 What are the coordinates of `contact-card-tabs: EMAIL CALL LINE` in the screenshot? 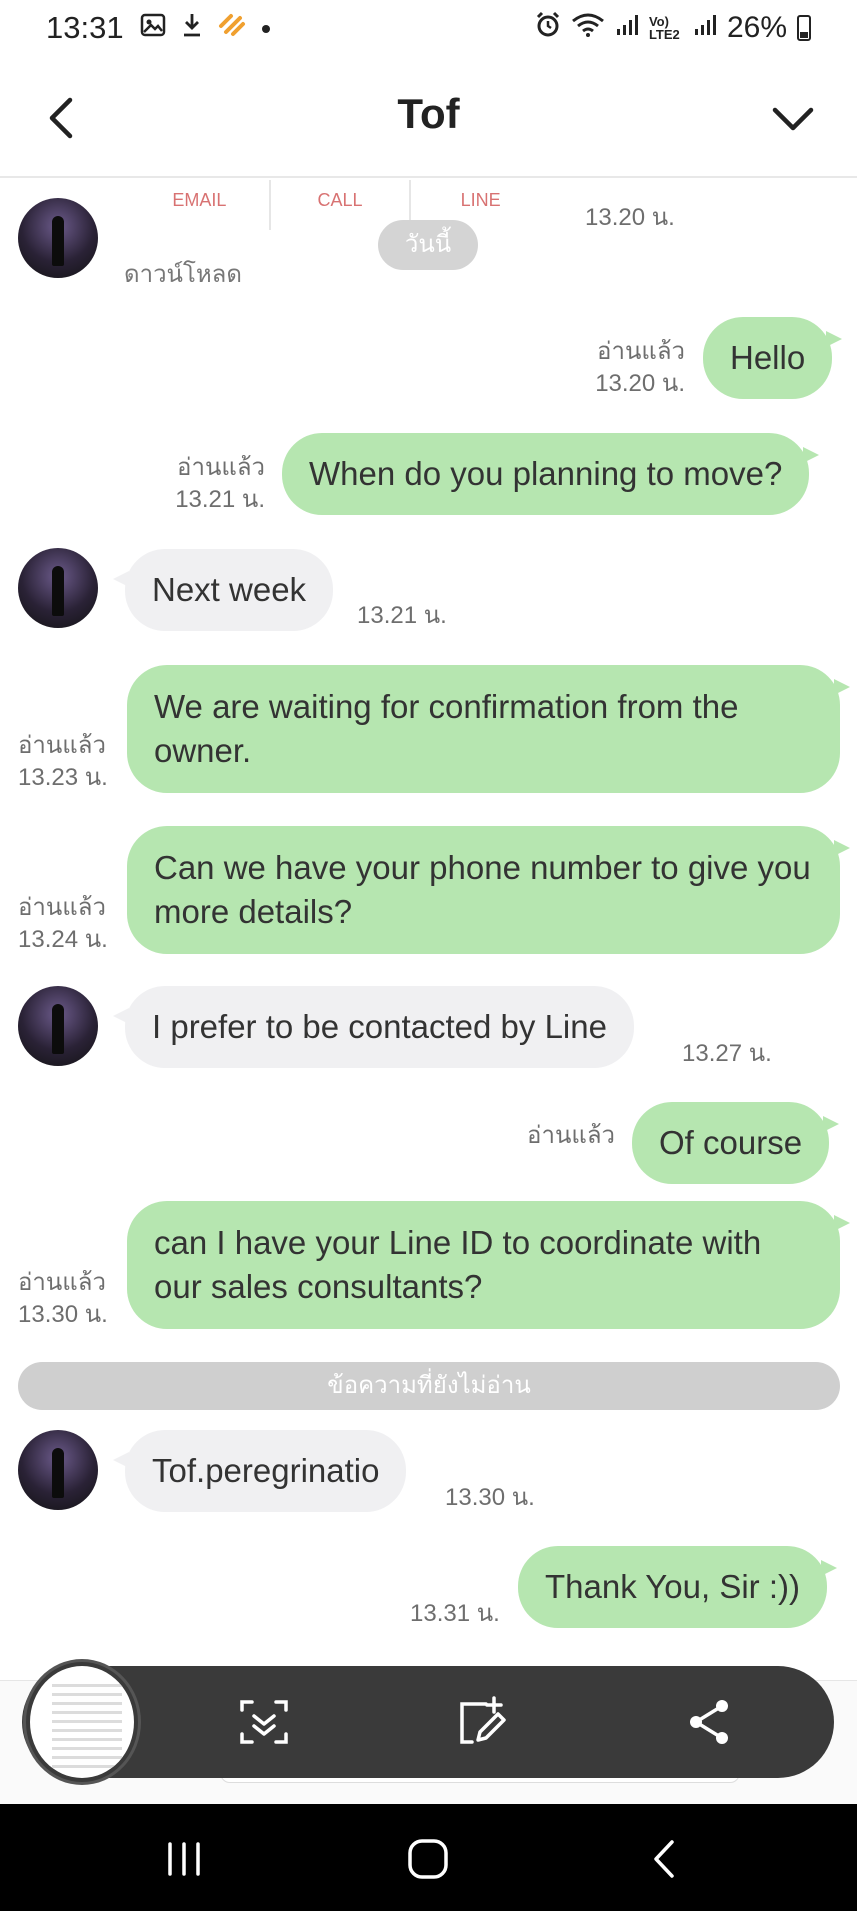 It's located at (340, 205).